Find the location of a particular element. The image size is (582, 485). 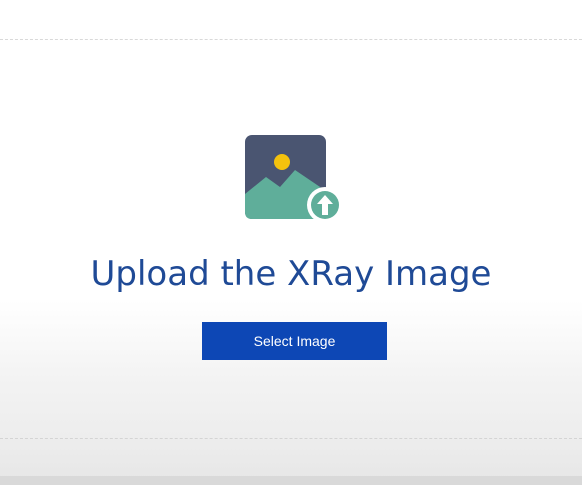

image-upload-icon is located at coordinates (294, 179).